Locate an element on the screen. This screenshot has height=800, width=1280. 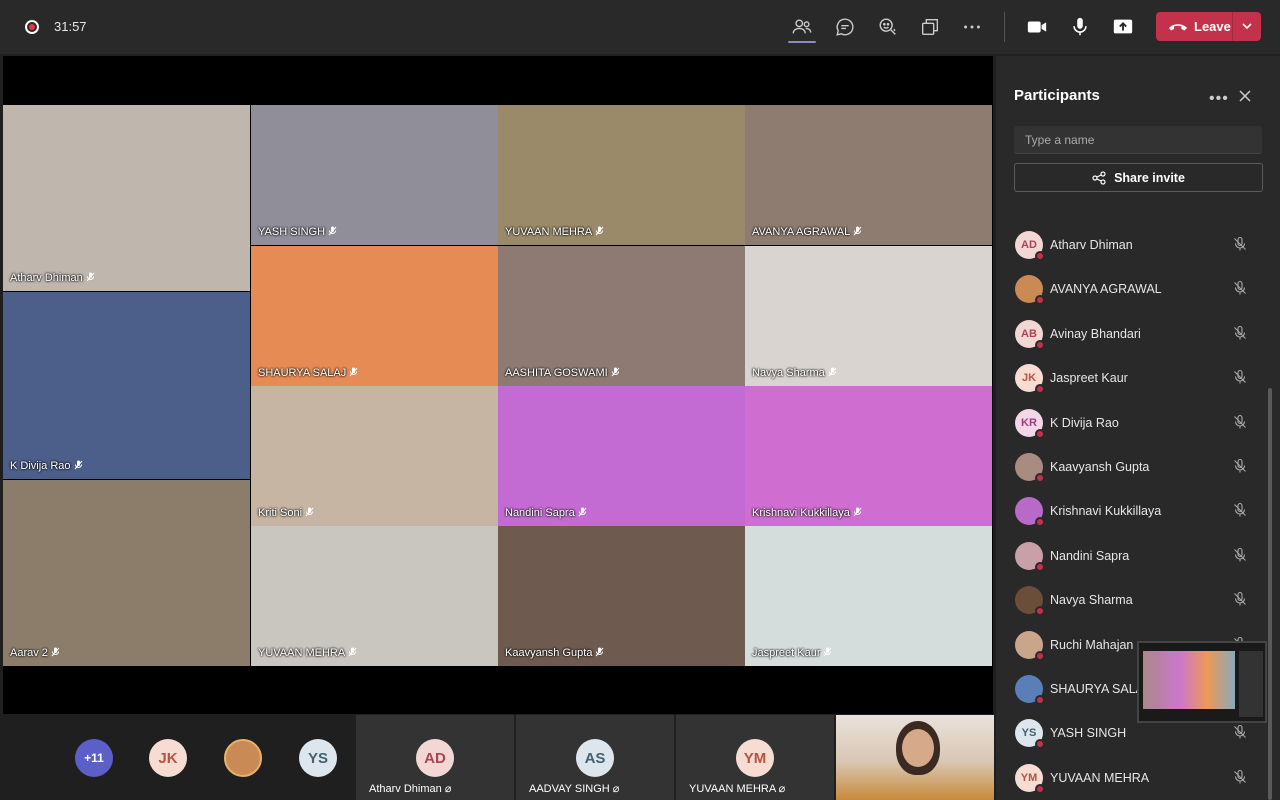
tile-name: Kriti Soni is located at coordinates (286, 513).